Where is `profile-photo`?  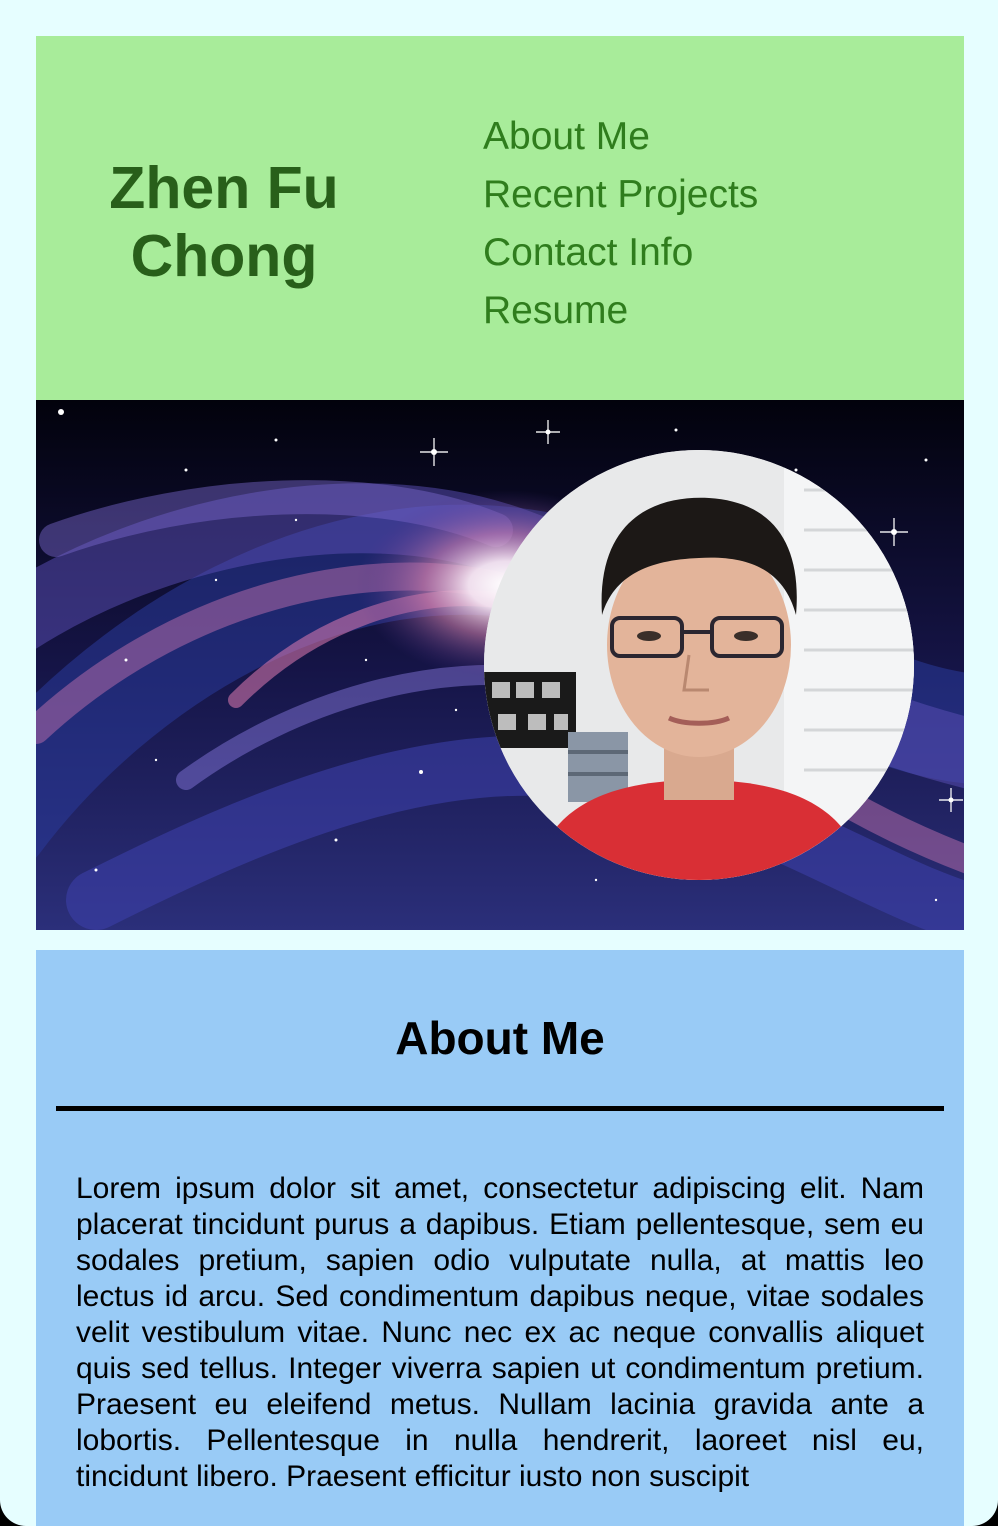
profile-photo is located at coordinates (699, 665).